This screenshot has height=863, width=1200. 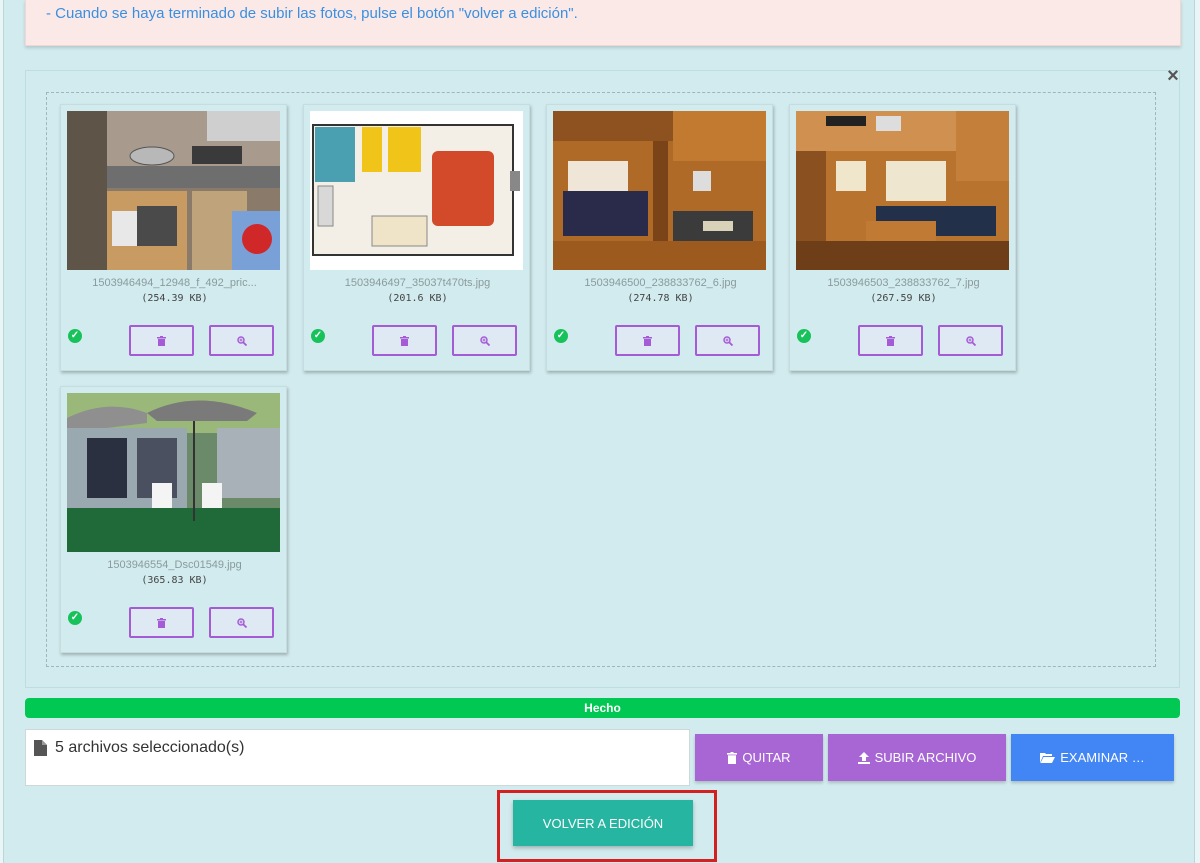 What do you see at coordinates (174, 580) in the screenshot?
I see `file-size: (365.83 KB)` at bounding box center [174, 580].